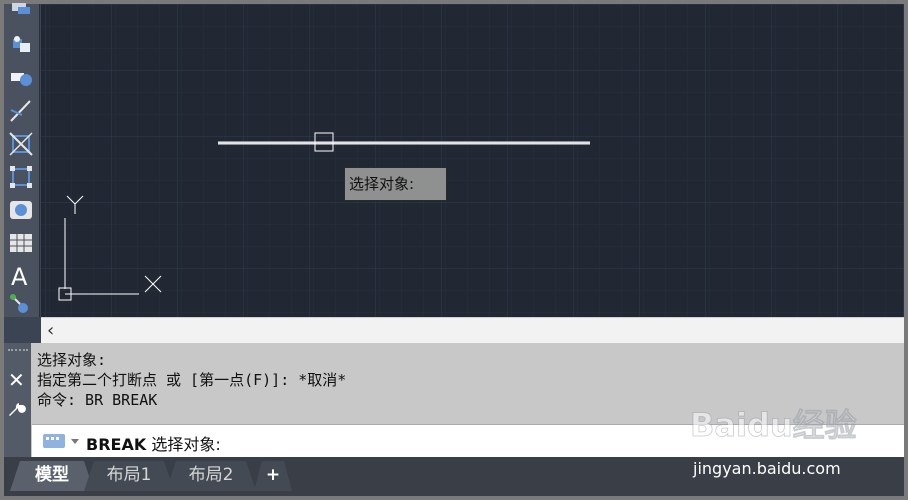  I want to click on text-tool-icon: A, so click(21, 276).